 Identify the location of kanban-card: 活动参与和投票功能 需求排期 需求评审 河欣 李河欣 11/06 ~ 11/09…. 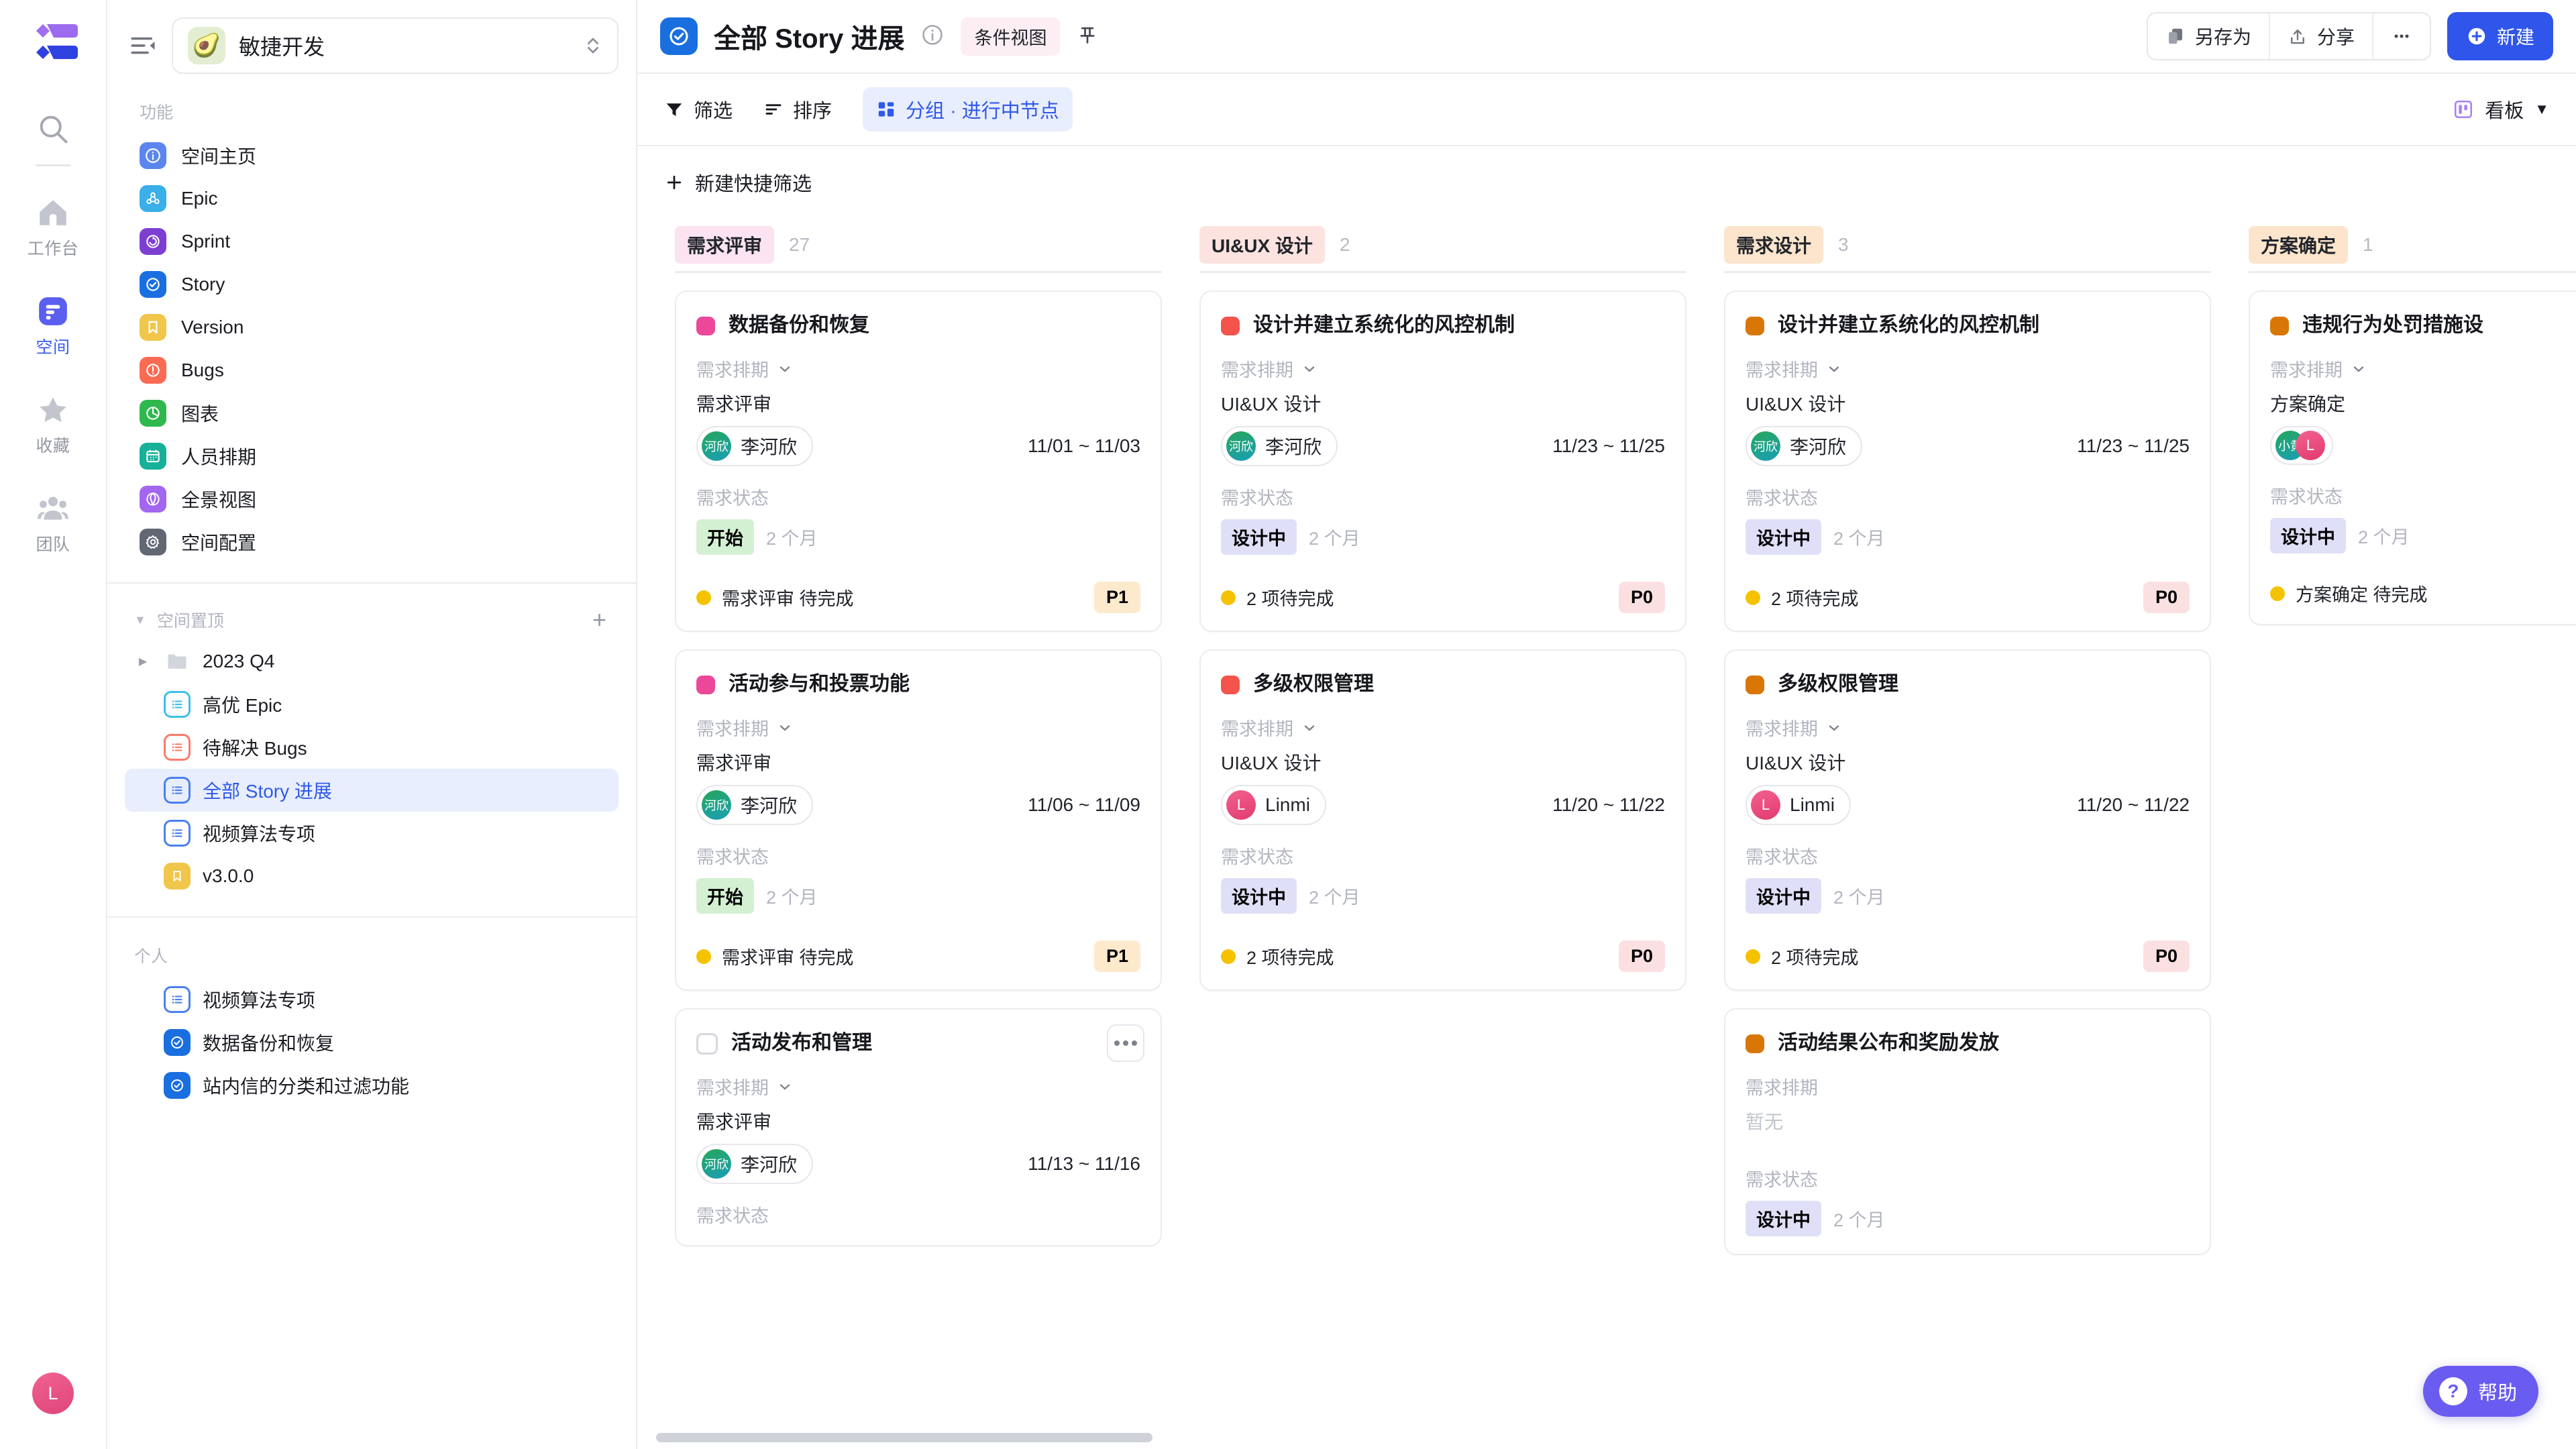
(918, 820).